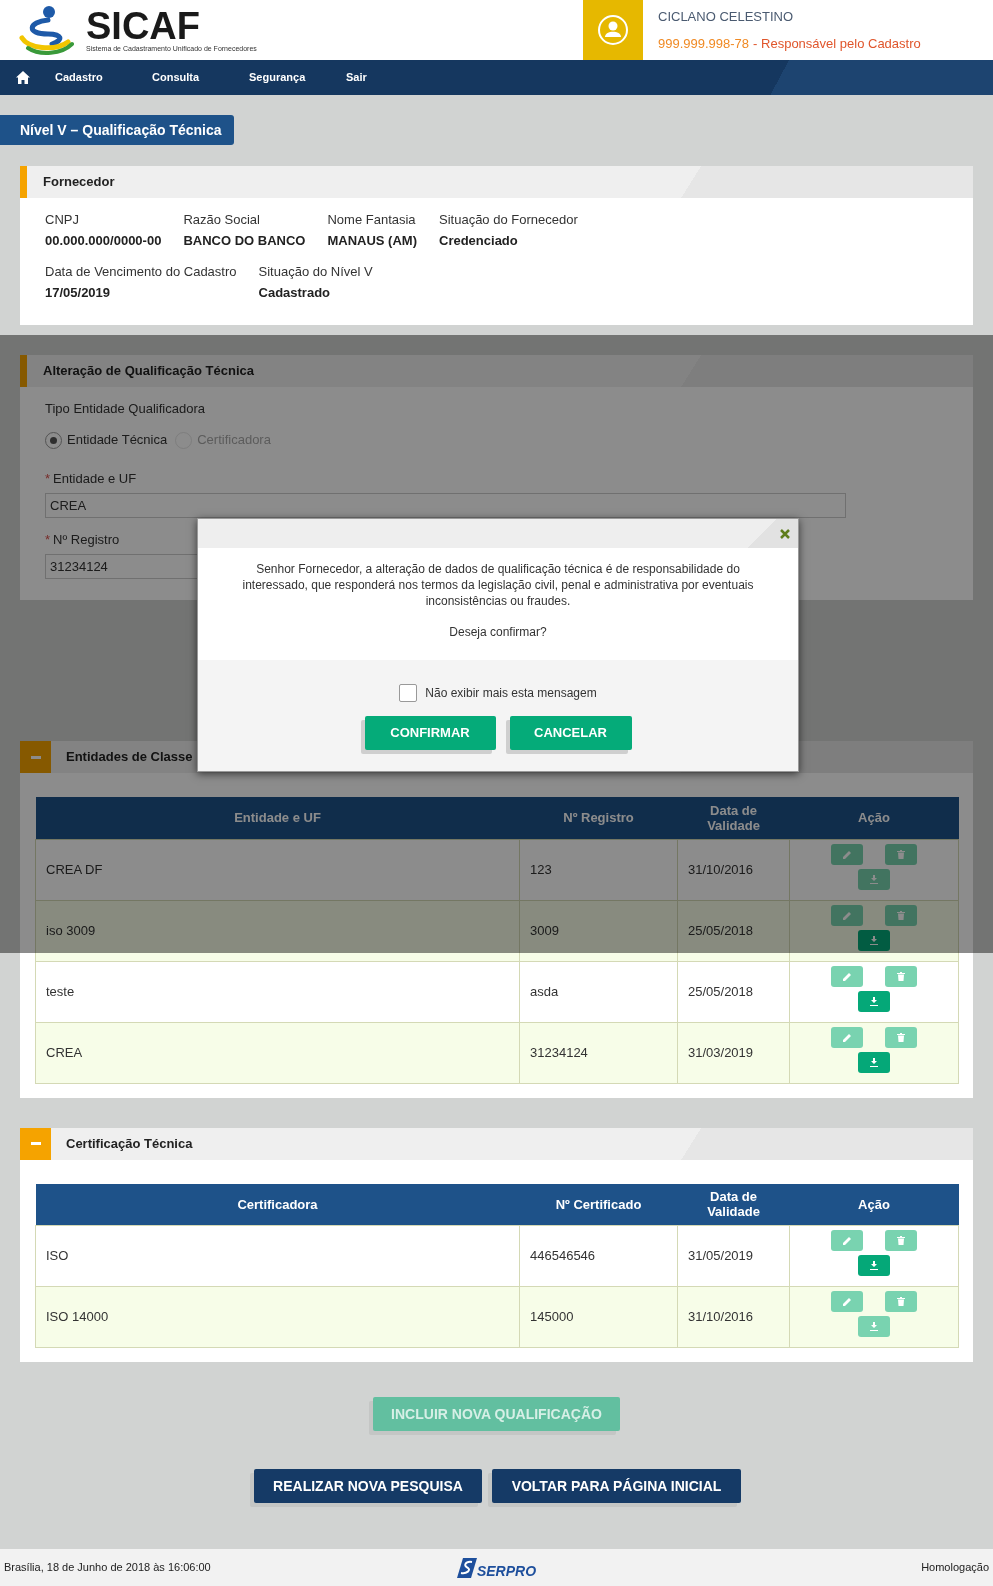 The width and height of the screenshot is (993, 1586). What do you see at coordinates (277, 869) in the screenshot?
I see `table-cell: CREA DF` at bounding box center [277, 869].